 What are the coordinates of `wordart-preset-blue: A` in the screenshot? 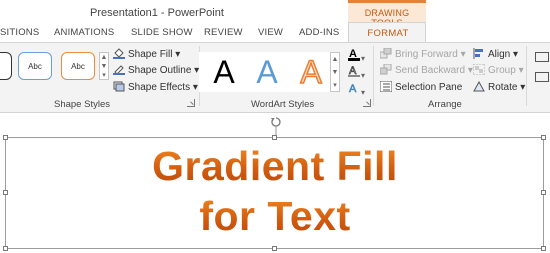 It's located at (267, 72).